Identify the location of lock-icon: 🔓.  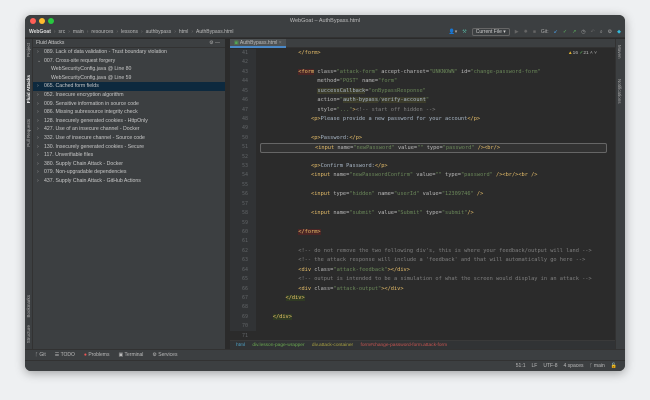
(614, 366).